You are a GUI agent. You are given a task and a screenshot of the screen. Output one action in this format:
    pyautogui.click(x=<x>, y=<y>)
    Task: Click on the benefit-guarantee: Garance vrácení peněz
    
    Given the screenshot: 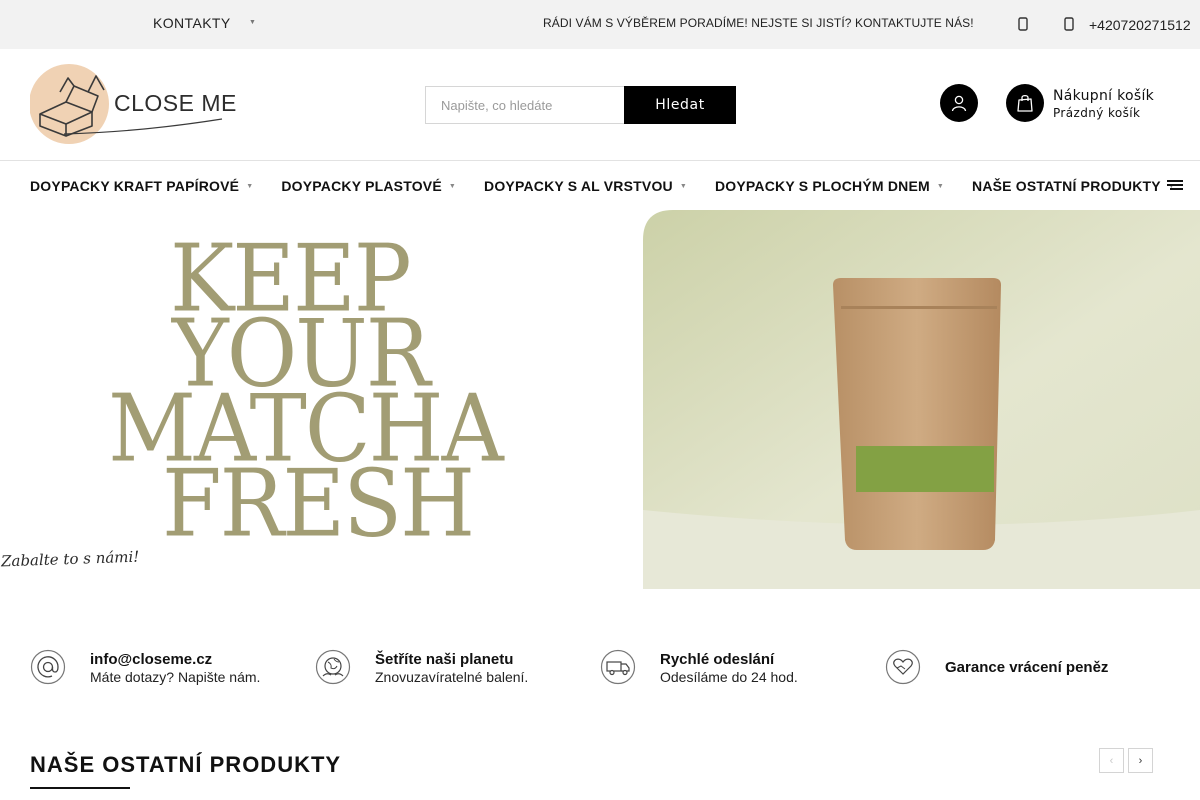 What is the action you would take?
    pyautogui.click(x=1015, y=668)
    